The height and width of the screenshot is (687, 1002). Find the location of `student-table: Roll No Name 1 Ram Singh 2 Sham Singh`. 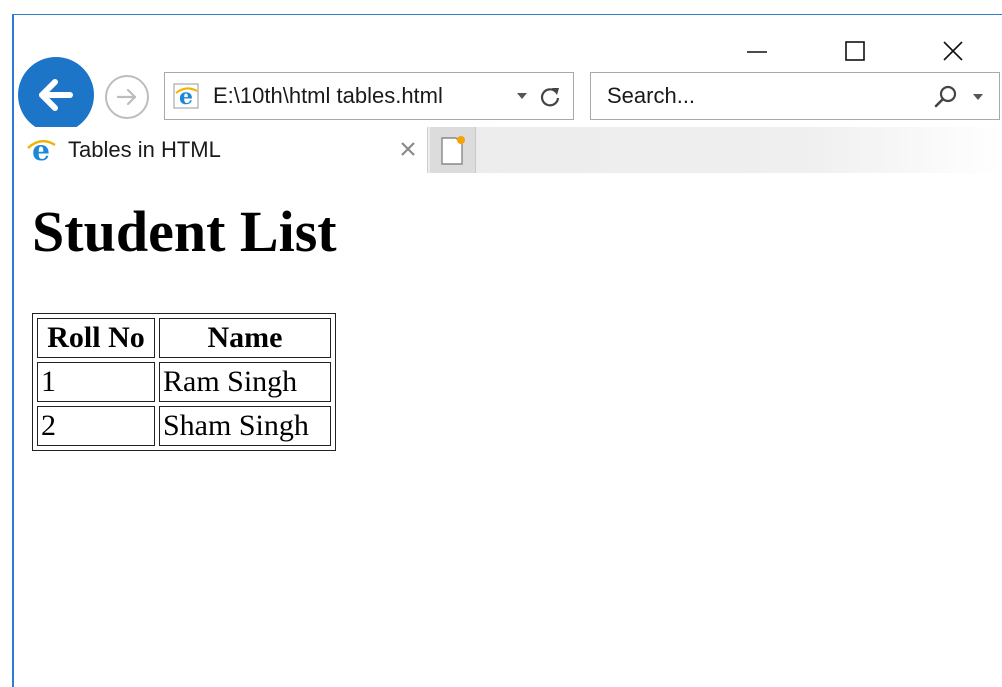

student-table: Roll No Name 1 Ram Singh 2 Sham Singh is located at coordinates (184, 382).